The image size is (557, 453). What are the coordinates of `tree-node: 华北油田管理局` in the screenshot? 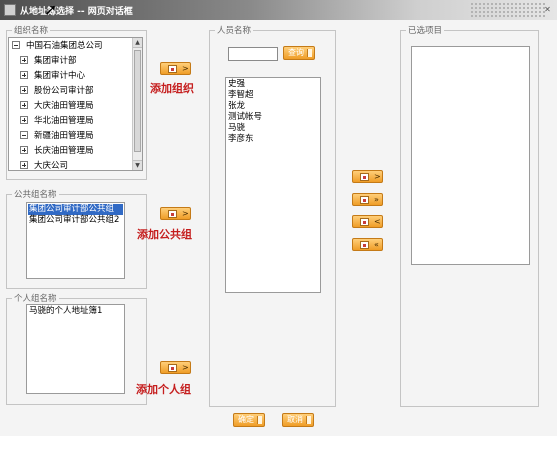 It's located at (57, 121).